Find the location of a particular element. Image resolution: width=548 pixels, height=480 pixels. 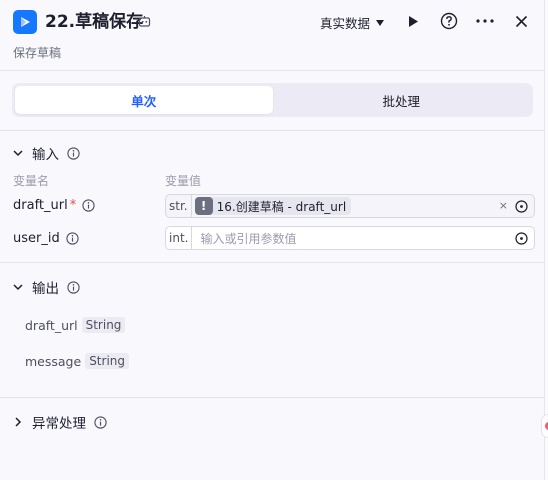

output-item: draft_url String is located at coordinates (75, 325).